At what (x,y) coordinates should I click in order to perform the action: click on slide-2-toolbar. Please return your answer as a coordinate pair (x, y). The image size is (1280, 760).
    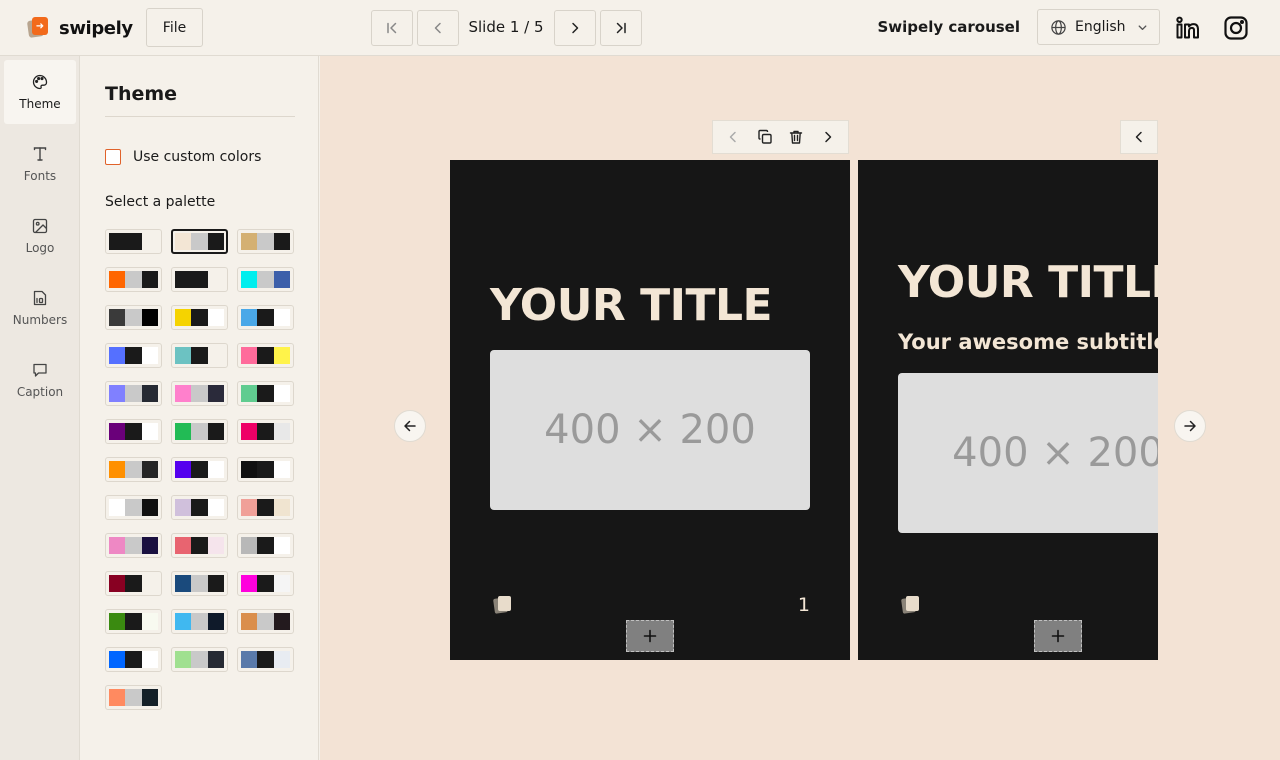
    Looking at the image, I should click on (1139, 137).